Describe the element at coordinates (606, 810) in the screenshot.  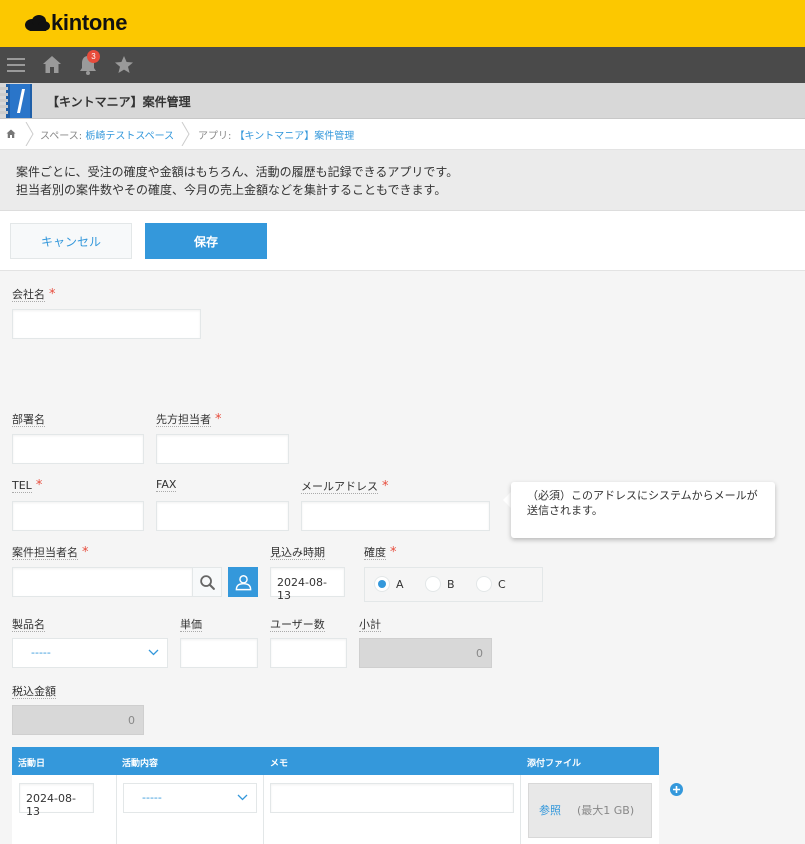
I see `max-file-size: (最大1 GB)` at that location.